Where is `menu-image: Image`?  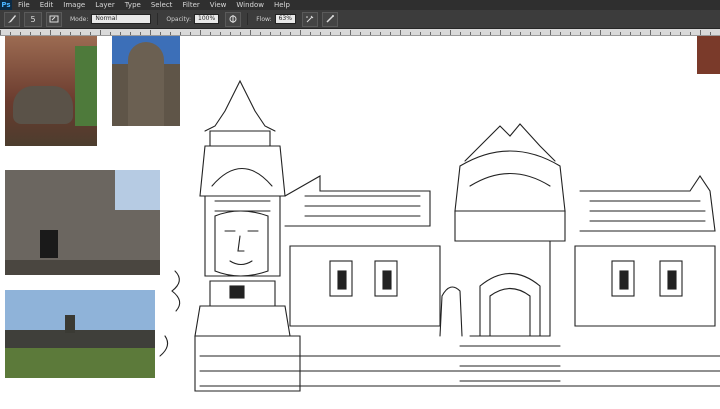 menu-image: Image is located at coordinates (74, 5).